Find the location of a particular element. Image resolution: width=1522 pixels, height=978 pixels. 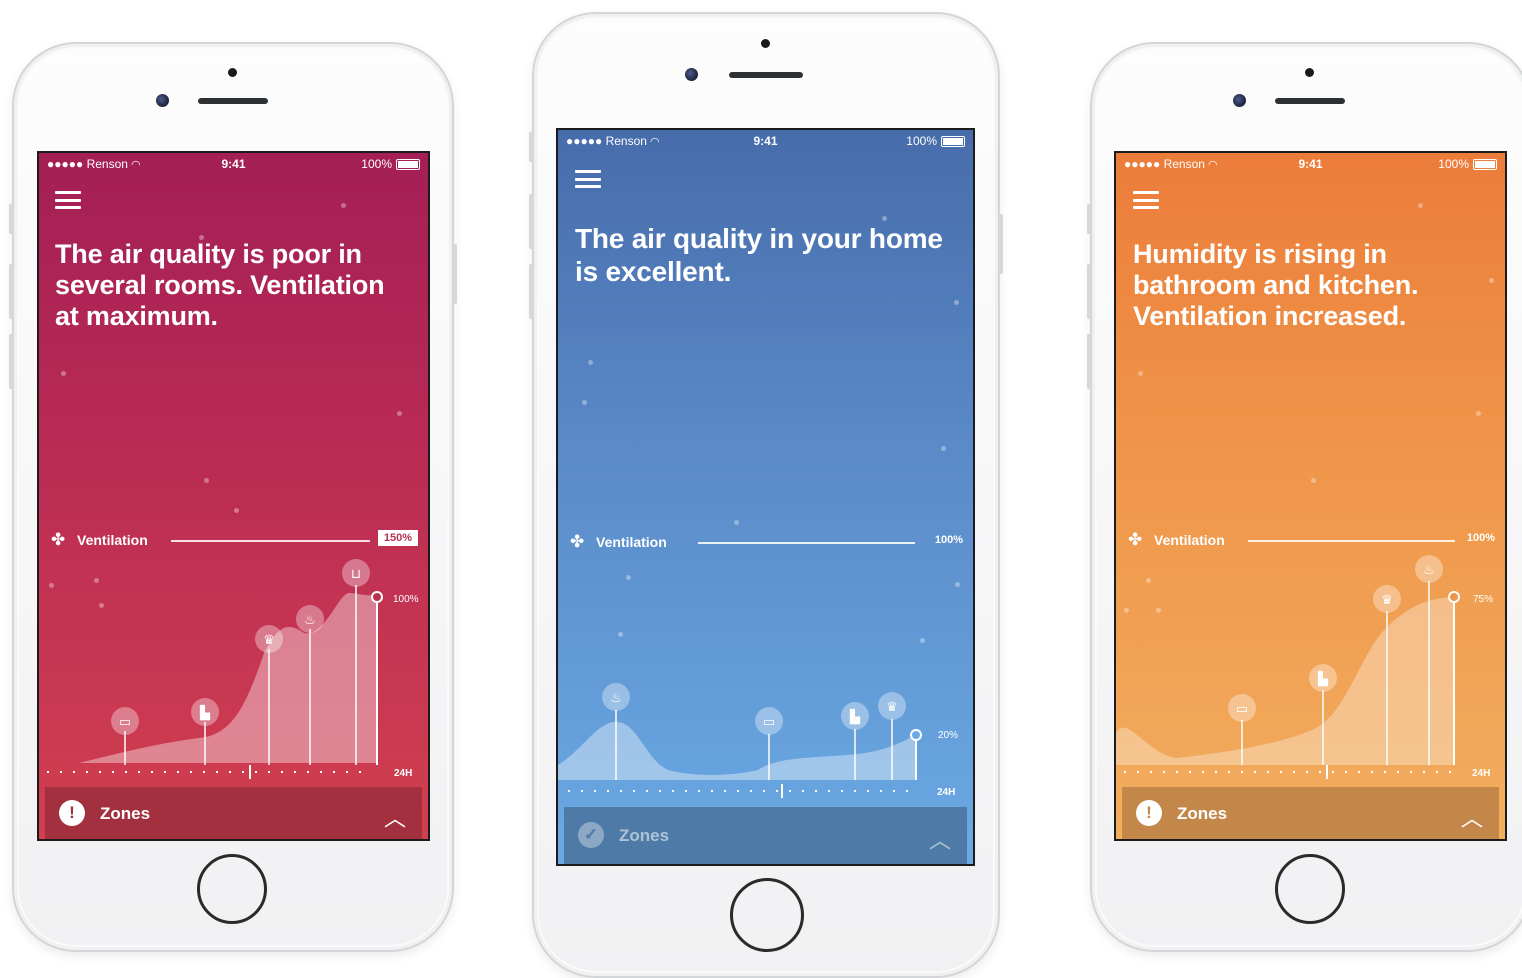

ventilation-history-chart: ♨ ▭ ▙ ♛ 20% 24H is located at coordinates (758, 740).